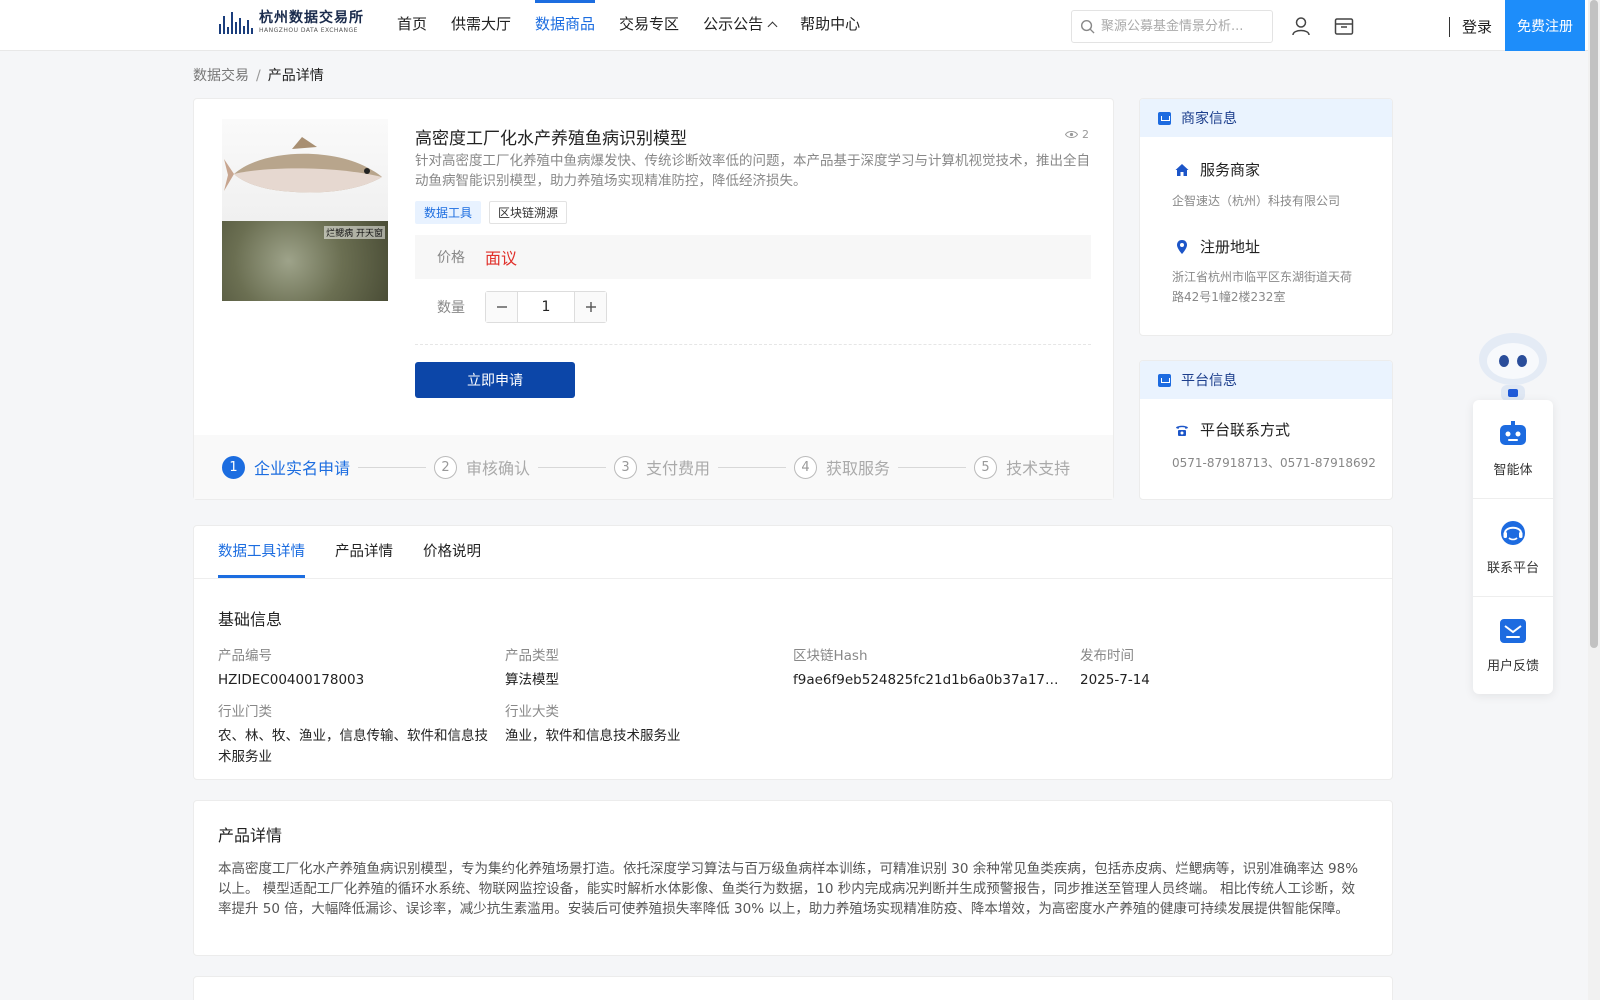  I want to click on nav-home: 首页, so click(412, 25).